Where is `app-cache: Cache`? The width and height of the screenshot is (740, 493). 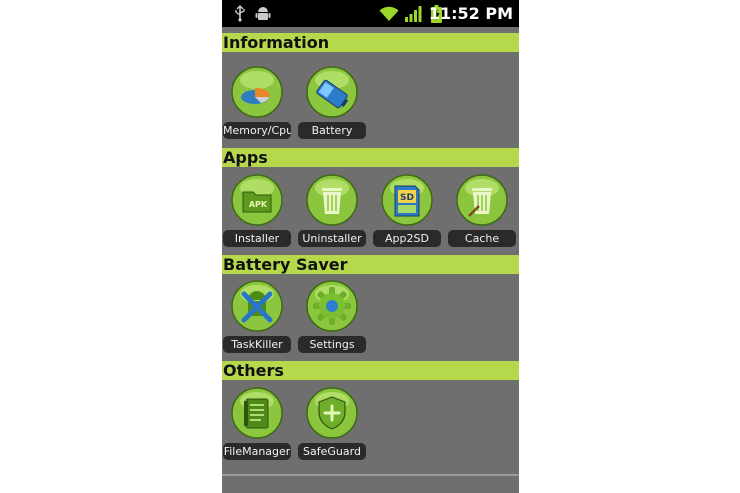 app-cache: Cache is located at coordinates (482, 212).